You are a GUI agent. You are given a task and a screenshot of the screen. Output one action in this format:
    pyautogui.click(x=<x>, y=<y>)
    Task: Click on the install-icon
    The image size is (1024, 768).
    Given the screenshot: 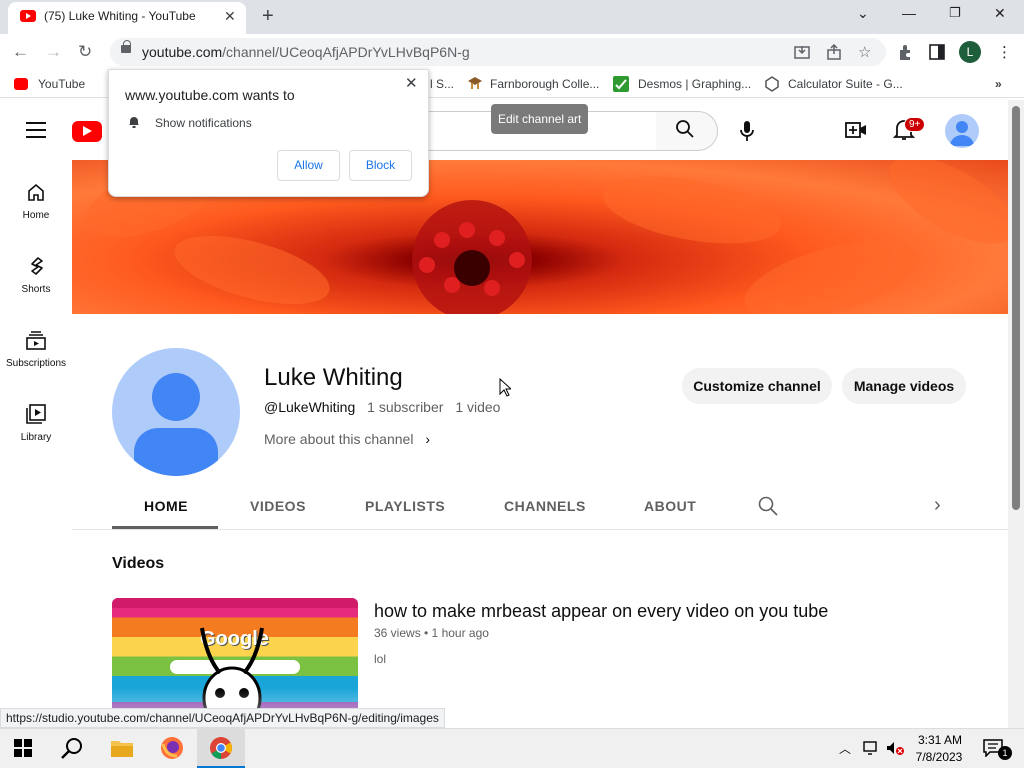 What is the action you would take?
    pyautogui.click(x=802, y=52)
    